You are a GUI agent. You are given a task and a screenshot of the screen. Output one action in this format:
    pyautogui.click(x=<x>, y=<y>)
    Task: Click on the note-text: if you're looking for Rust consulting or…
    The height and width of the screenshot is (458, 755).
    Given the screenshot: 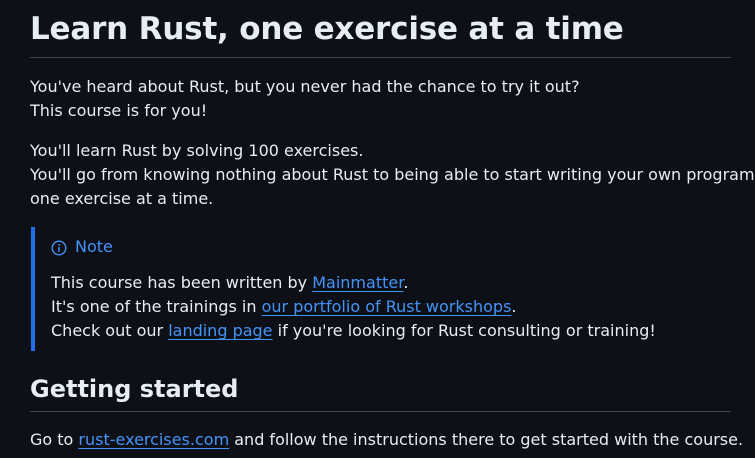 What is the action you would take?
    pyautogui.click(x=464, y=330)
    